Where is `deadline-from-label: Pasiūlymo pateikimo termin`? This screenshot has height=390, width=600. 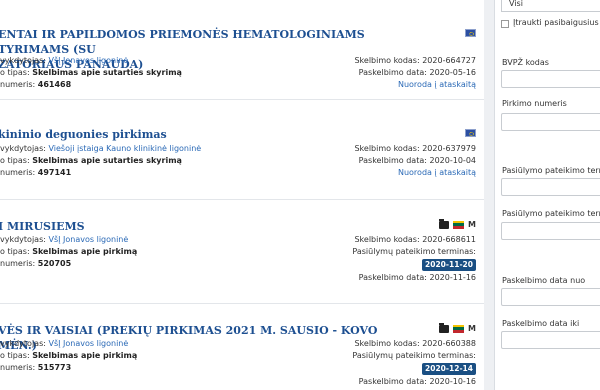
deadline-from-label: Pasiūlymo pateikimo termin is located at coordinates (551, 170).